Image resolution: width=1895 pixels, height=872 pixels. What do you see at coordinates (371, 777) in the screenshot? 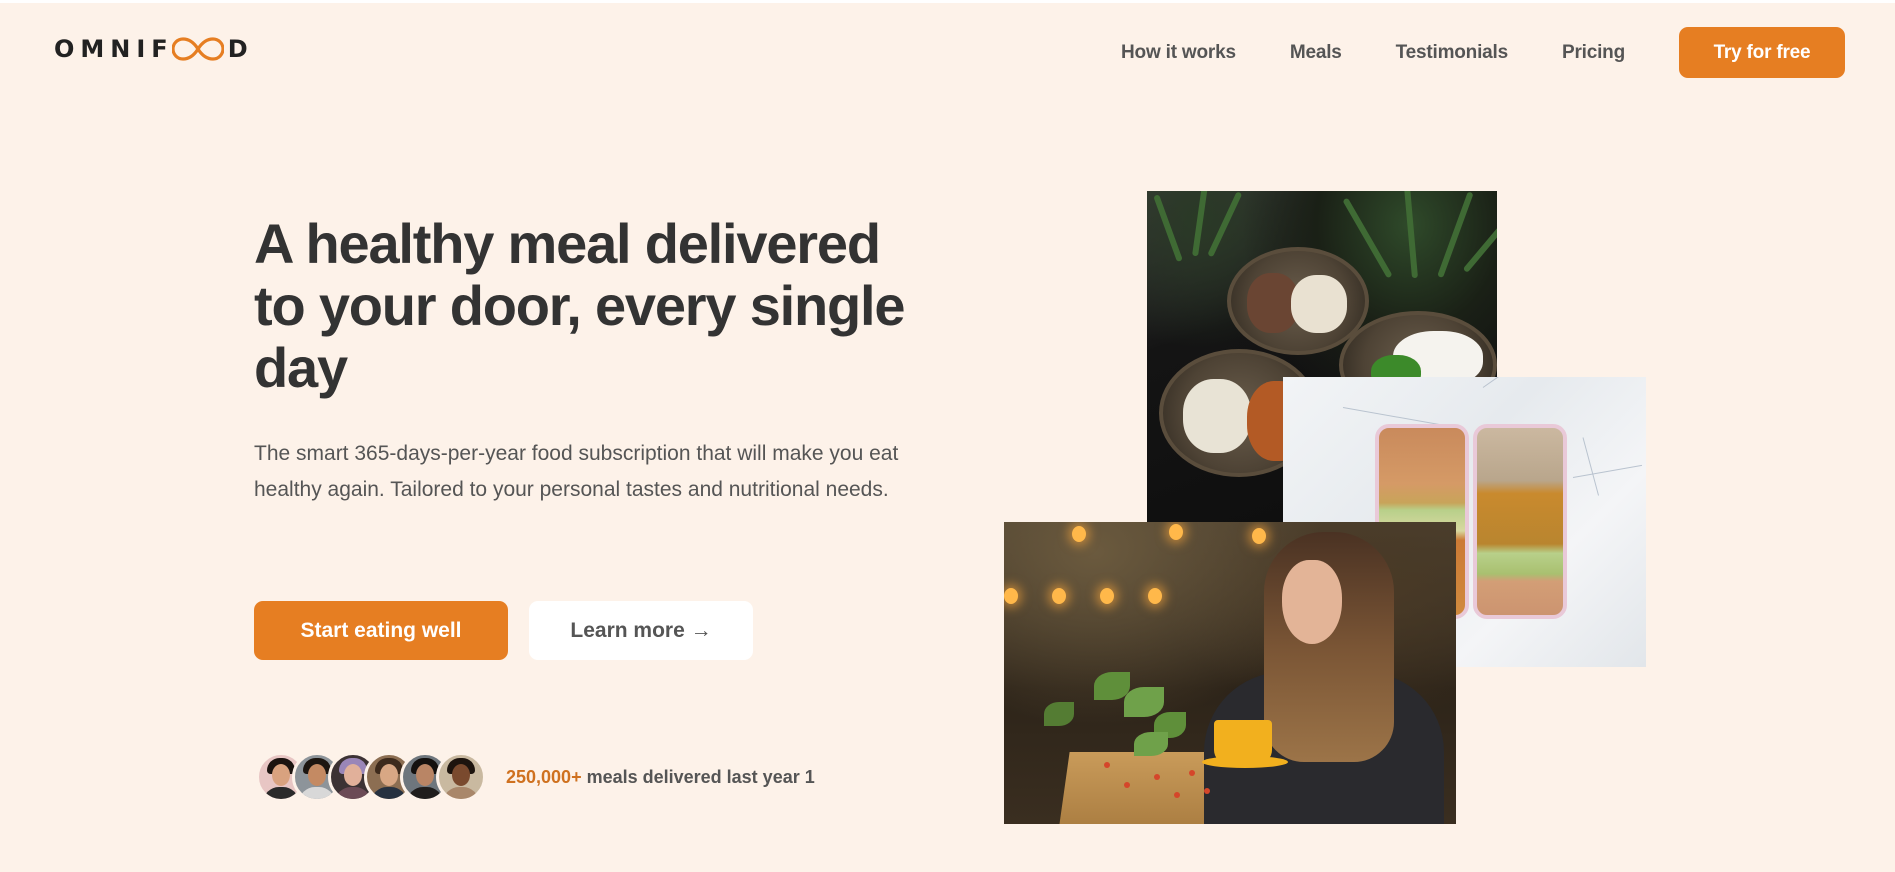
I see `customer-avatars` at bounding box center [371, 777].